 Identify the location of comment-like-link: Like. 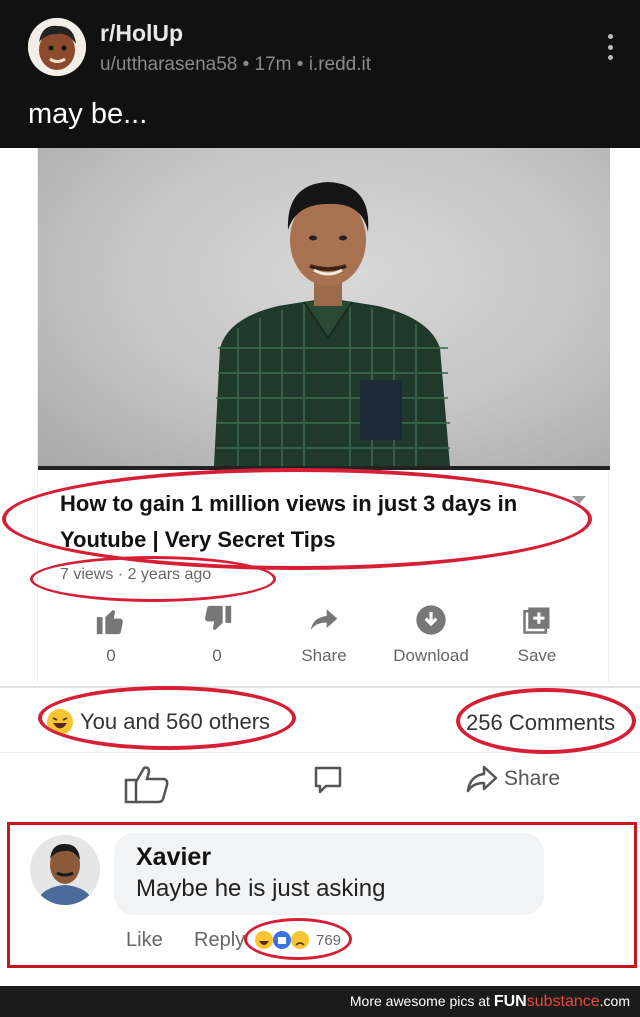
(144, 940).